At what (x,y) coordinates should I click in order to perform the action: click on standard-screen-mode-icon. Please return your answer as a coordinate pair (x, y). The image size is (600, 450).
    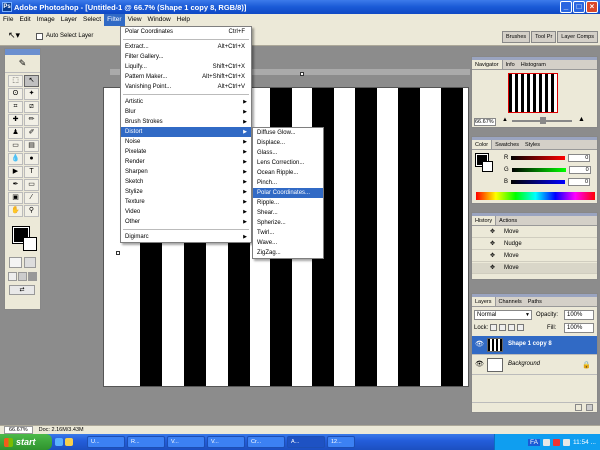
    Looking at the image, I should click on (12, 276).